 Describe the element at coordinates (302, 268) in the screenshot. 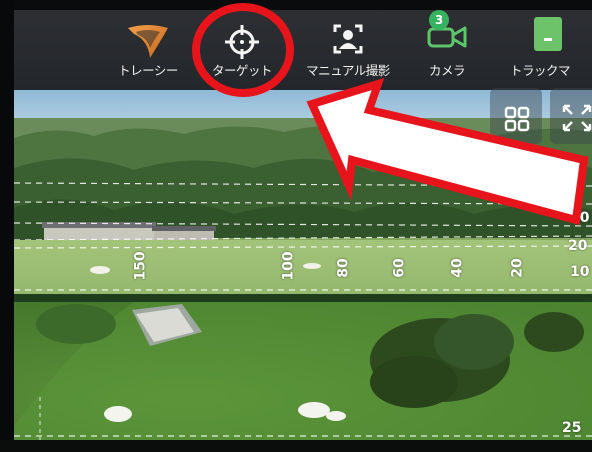

I see `far-fairway` at that location.